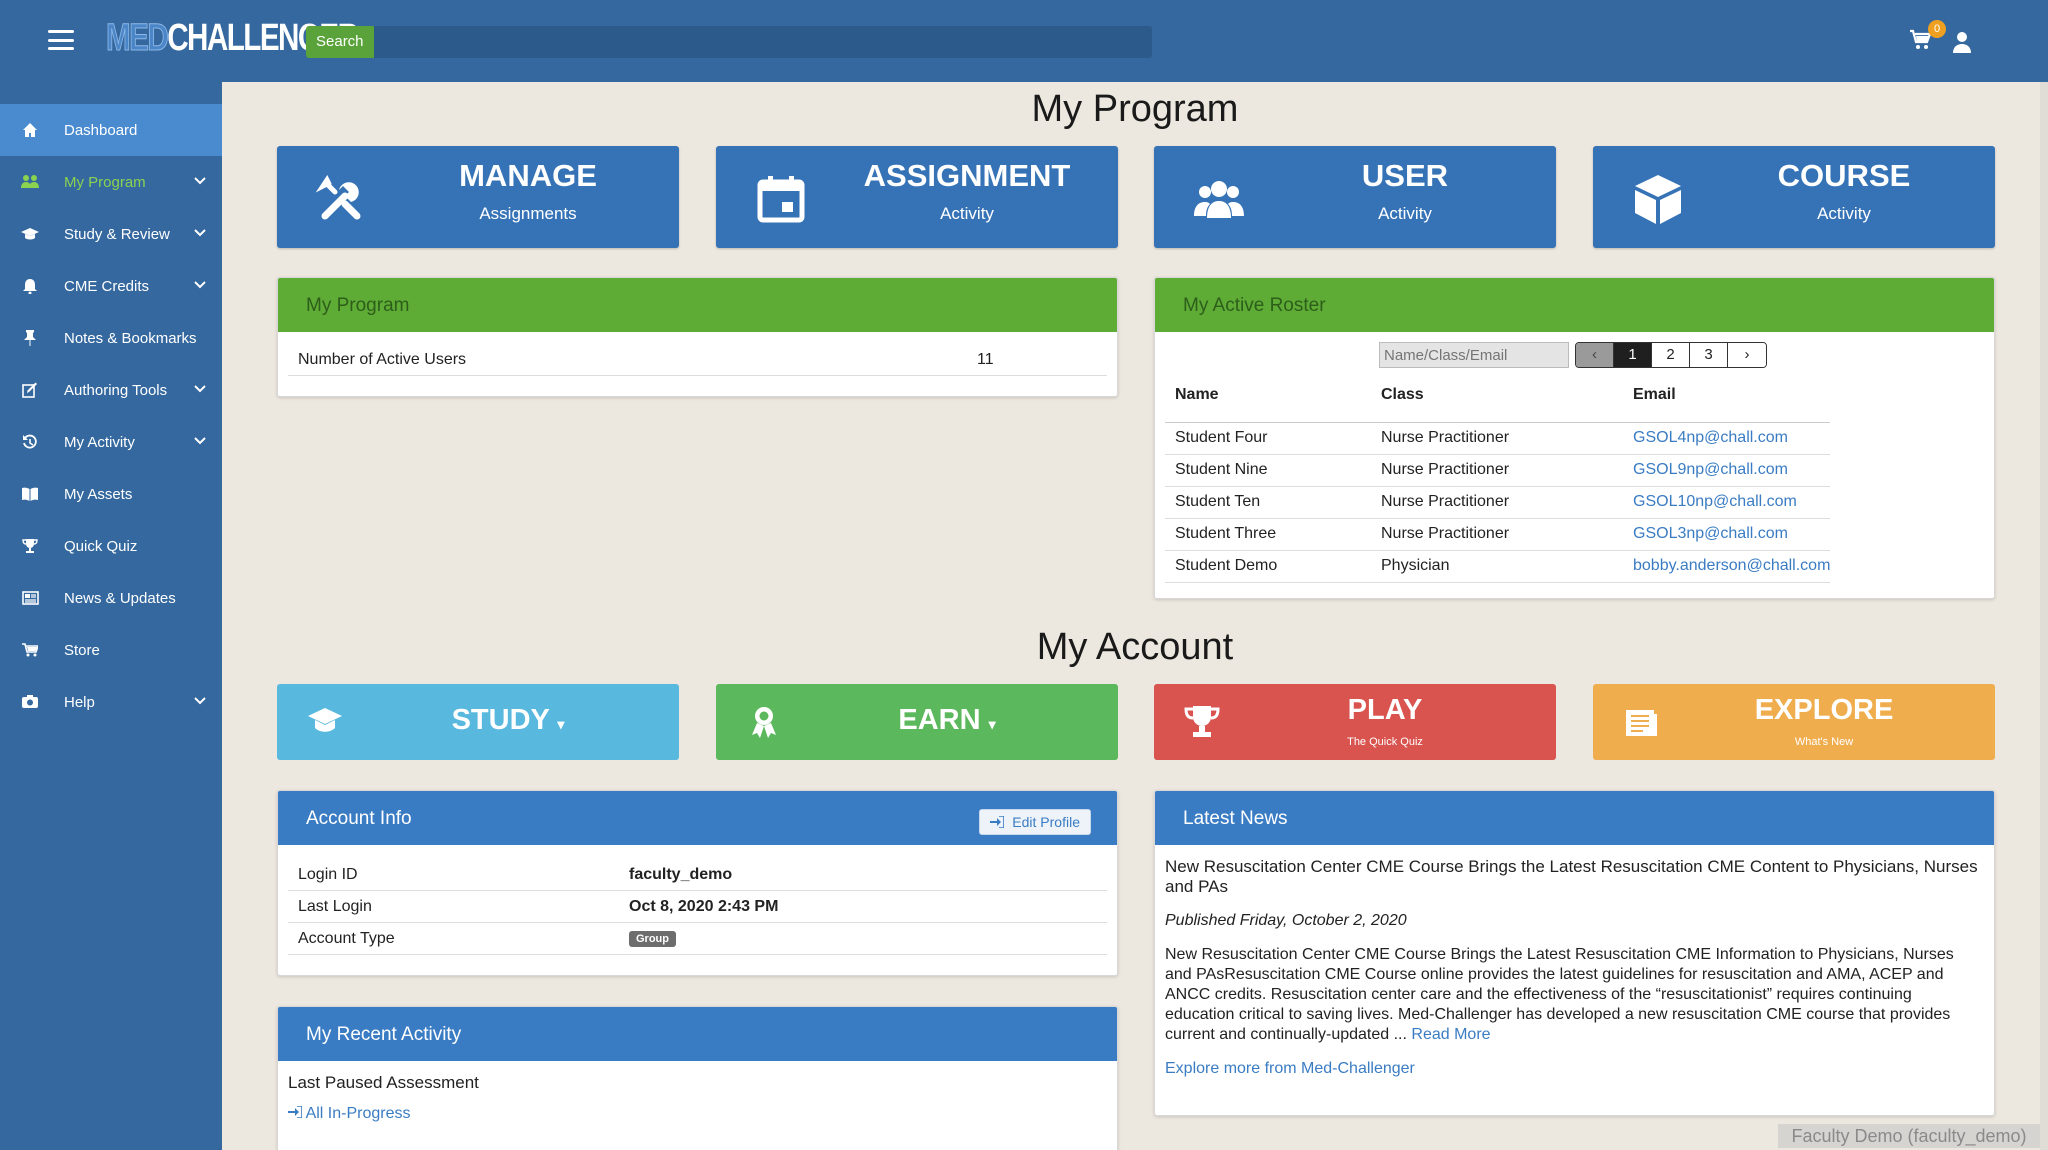  What do you see at coordinates (1727, 404) in the screenshot?
I see `column-header-email: Email` at bounding box center [1727, 404].